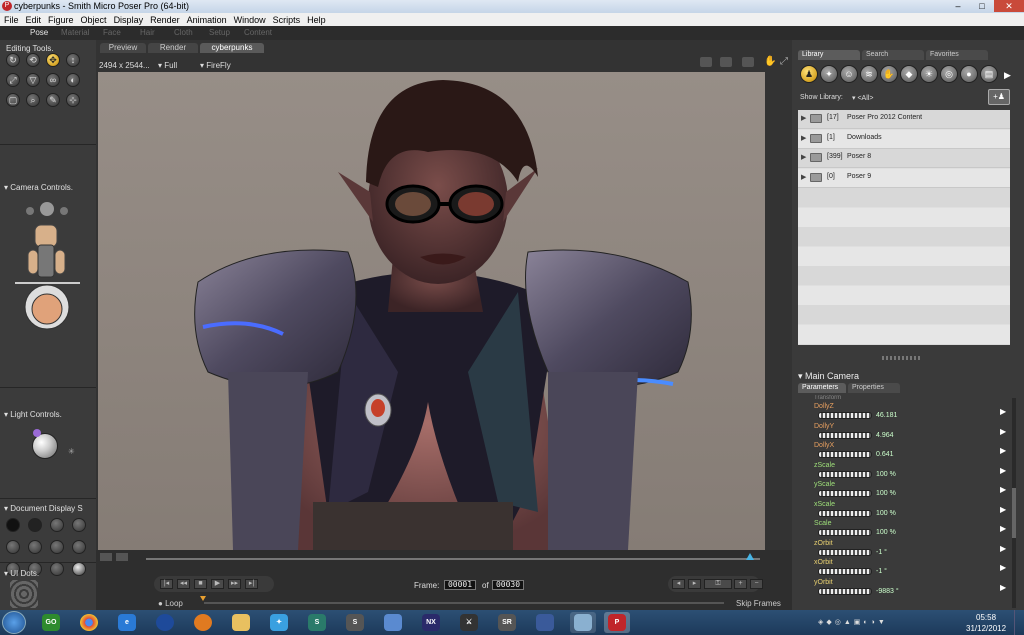  Describe the element at coordinates (726, 62) in the screenshot. I see `render-compare-icon` at that location.